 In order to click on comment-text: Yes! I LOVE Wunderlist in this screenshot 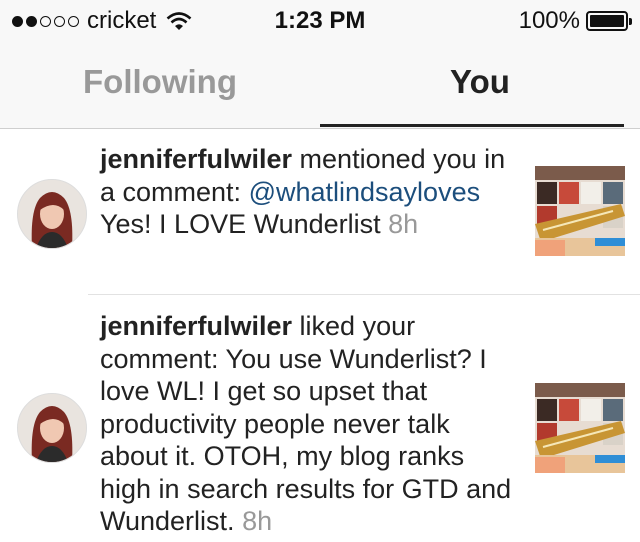, I will do `click(244, 224)`.